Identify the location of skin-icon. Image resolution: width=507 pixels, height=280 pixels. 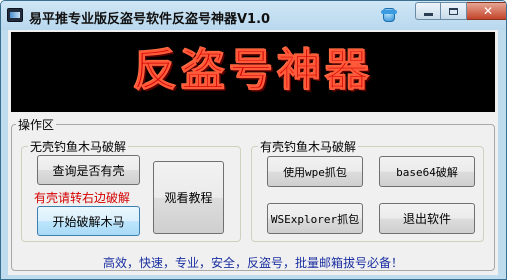
(389, 15).